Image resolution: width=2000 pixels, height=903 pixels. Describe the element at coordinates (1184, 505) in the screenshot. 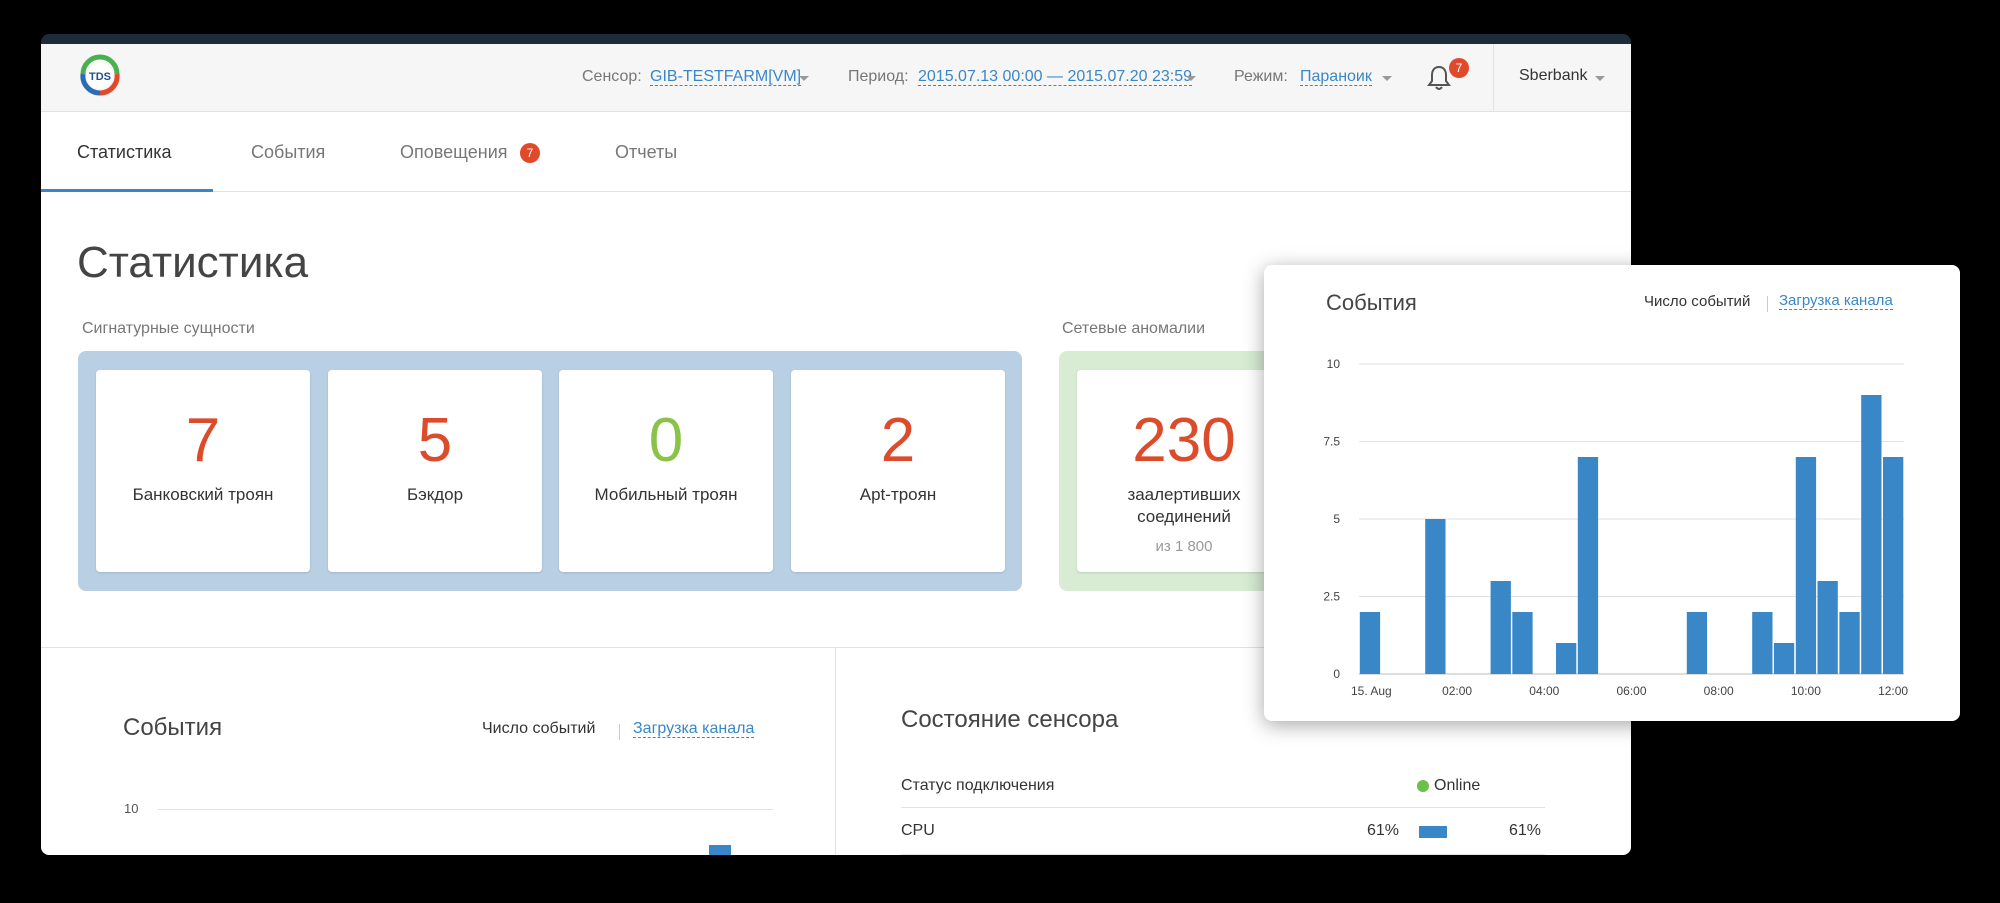

I see `stat-card-label: заалертивших соединений` at that location.